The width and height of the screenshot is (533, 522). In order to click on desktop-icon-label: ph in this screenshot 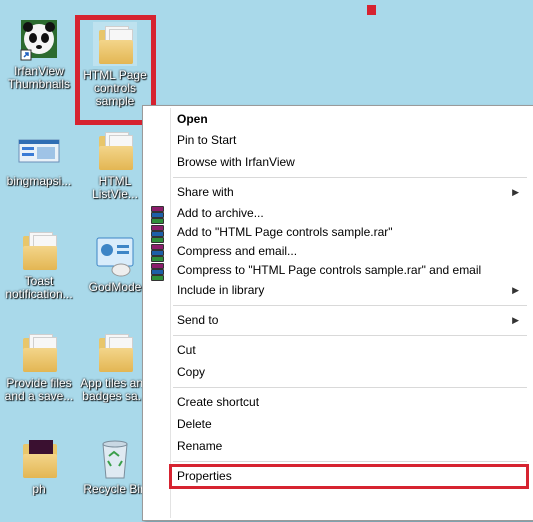, I will do `click(39, 489)`.